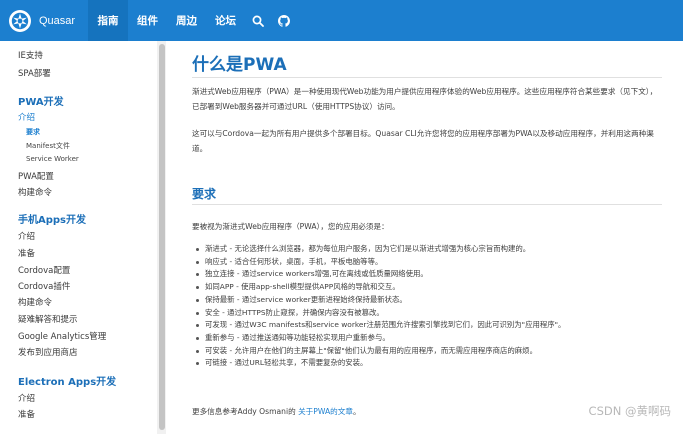  What do you see at coordinates (44, 286) in the screenshot?
I see `sidebar-item-cordova-plugins: Cordova插件` at bounding box center [44, 286].